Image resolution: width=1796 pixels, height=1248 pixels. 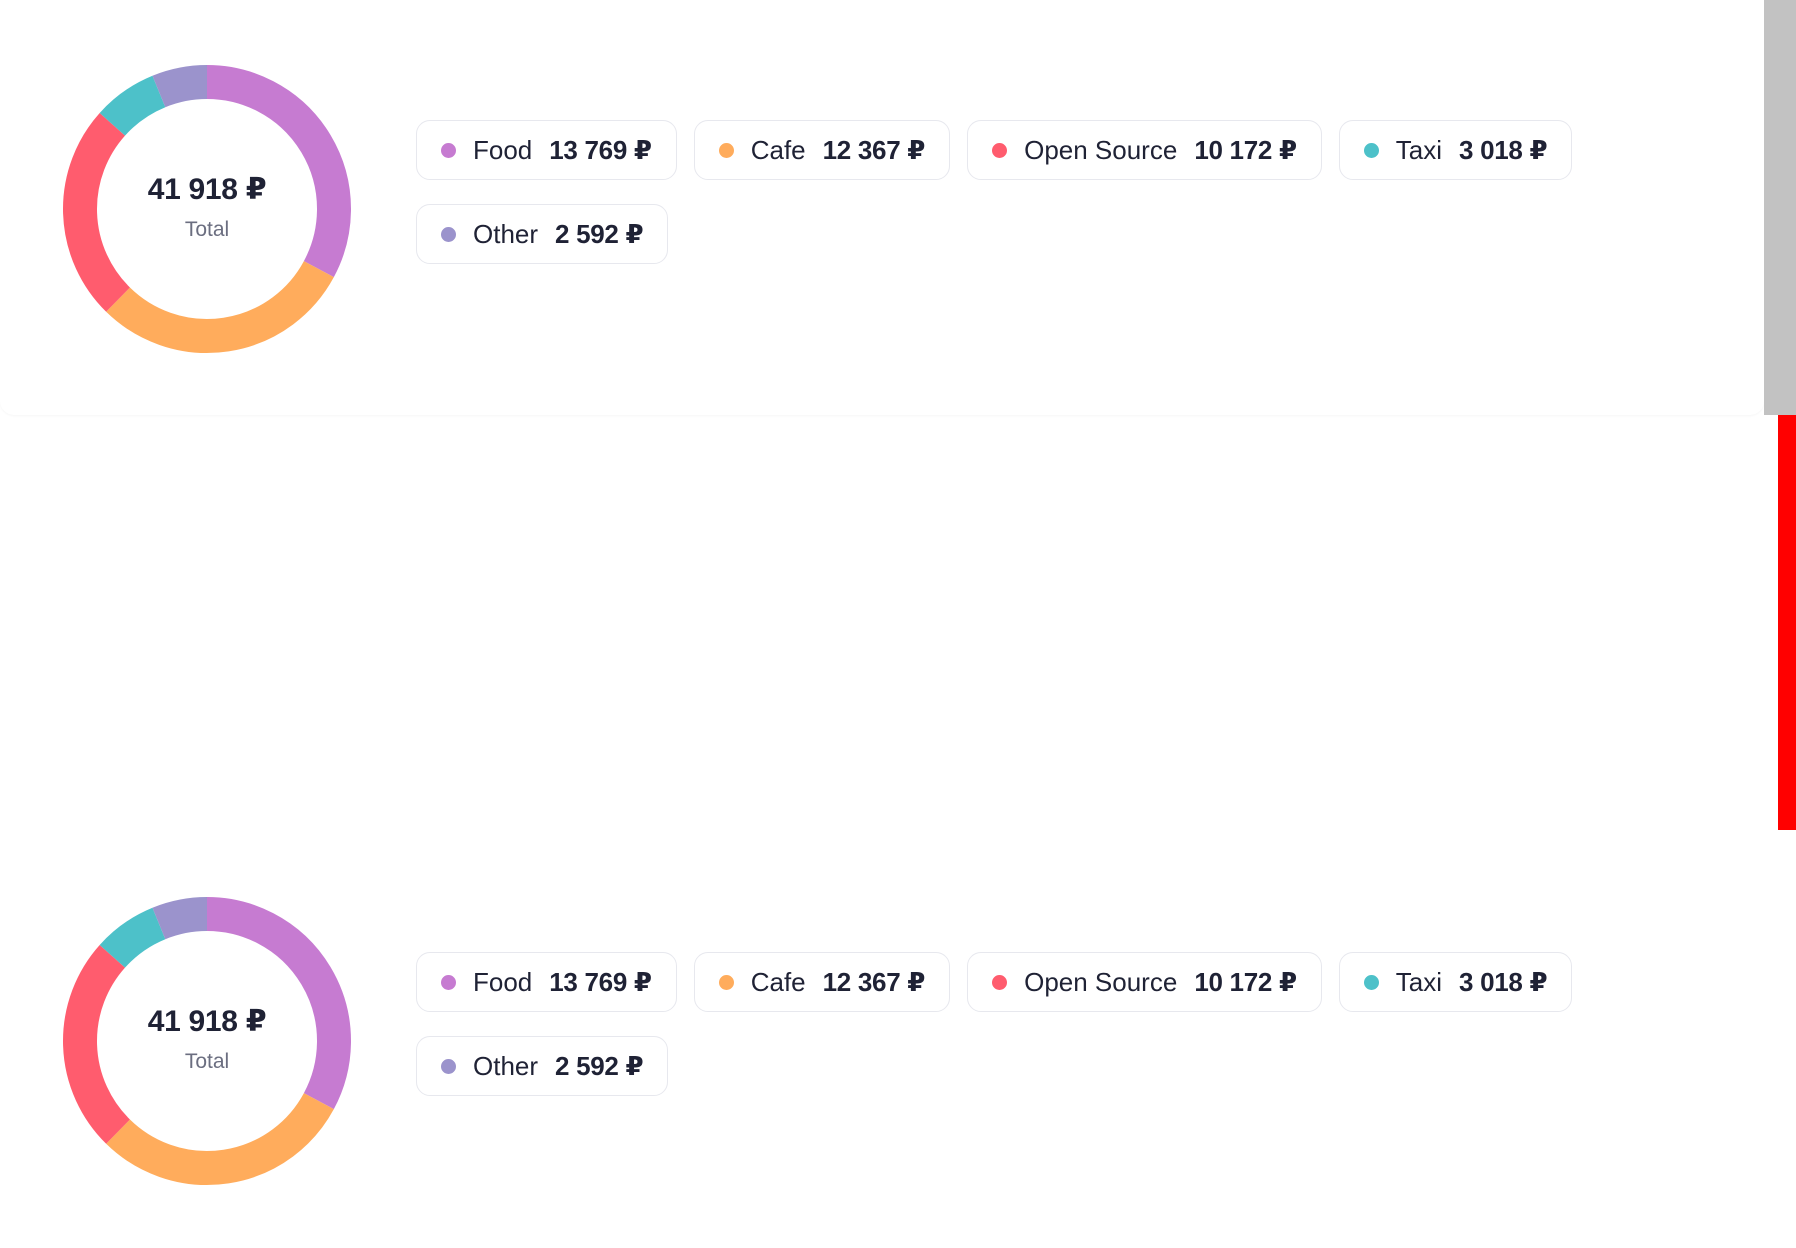 What do you see at coordinates (1787, 622) in the screenshot?
I see `red-marker-bar` at bounding box center [1787, 622].